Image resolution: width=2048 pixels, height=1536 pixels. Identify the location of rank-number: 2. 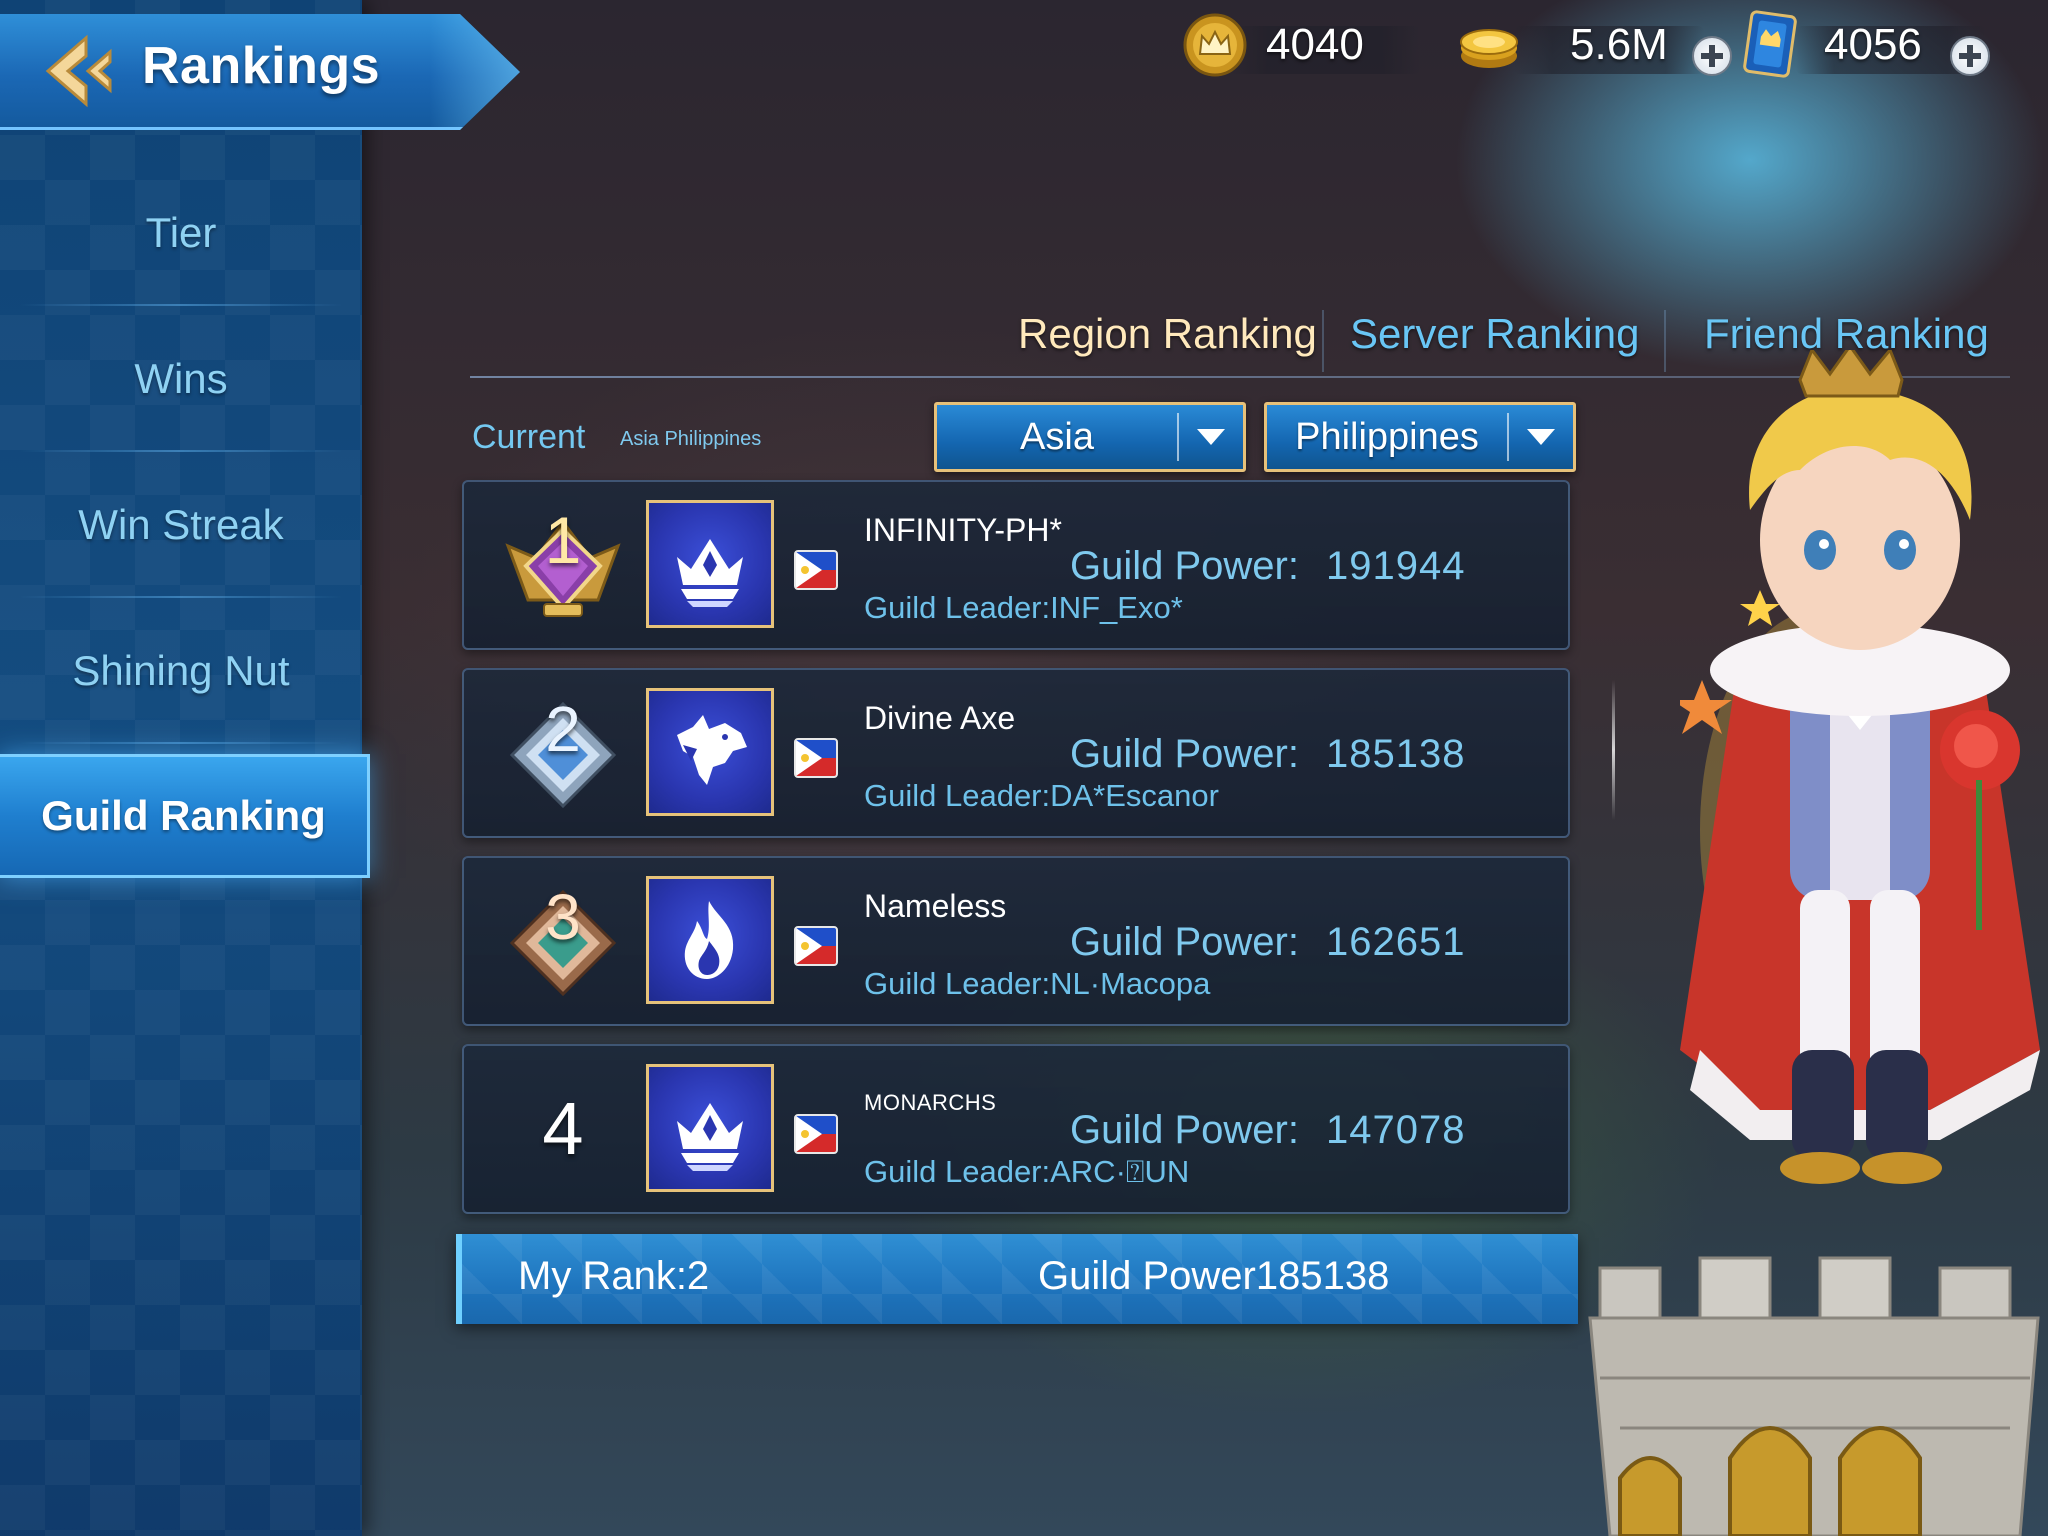
(563, 729).